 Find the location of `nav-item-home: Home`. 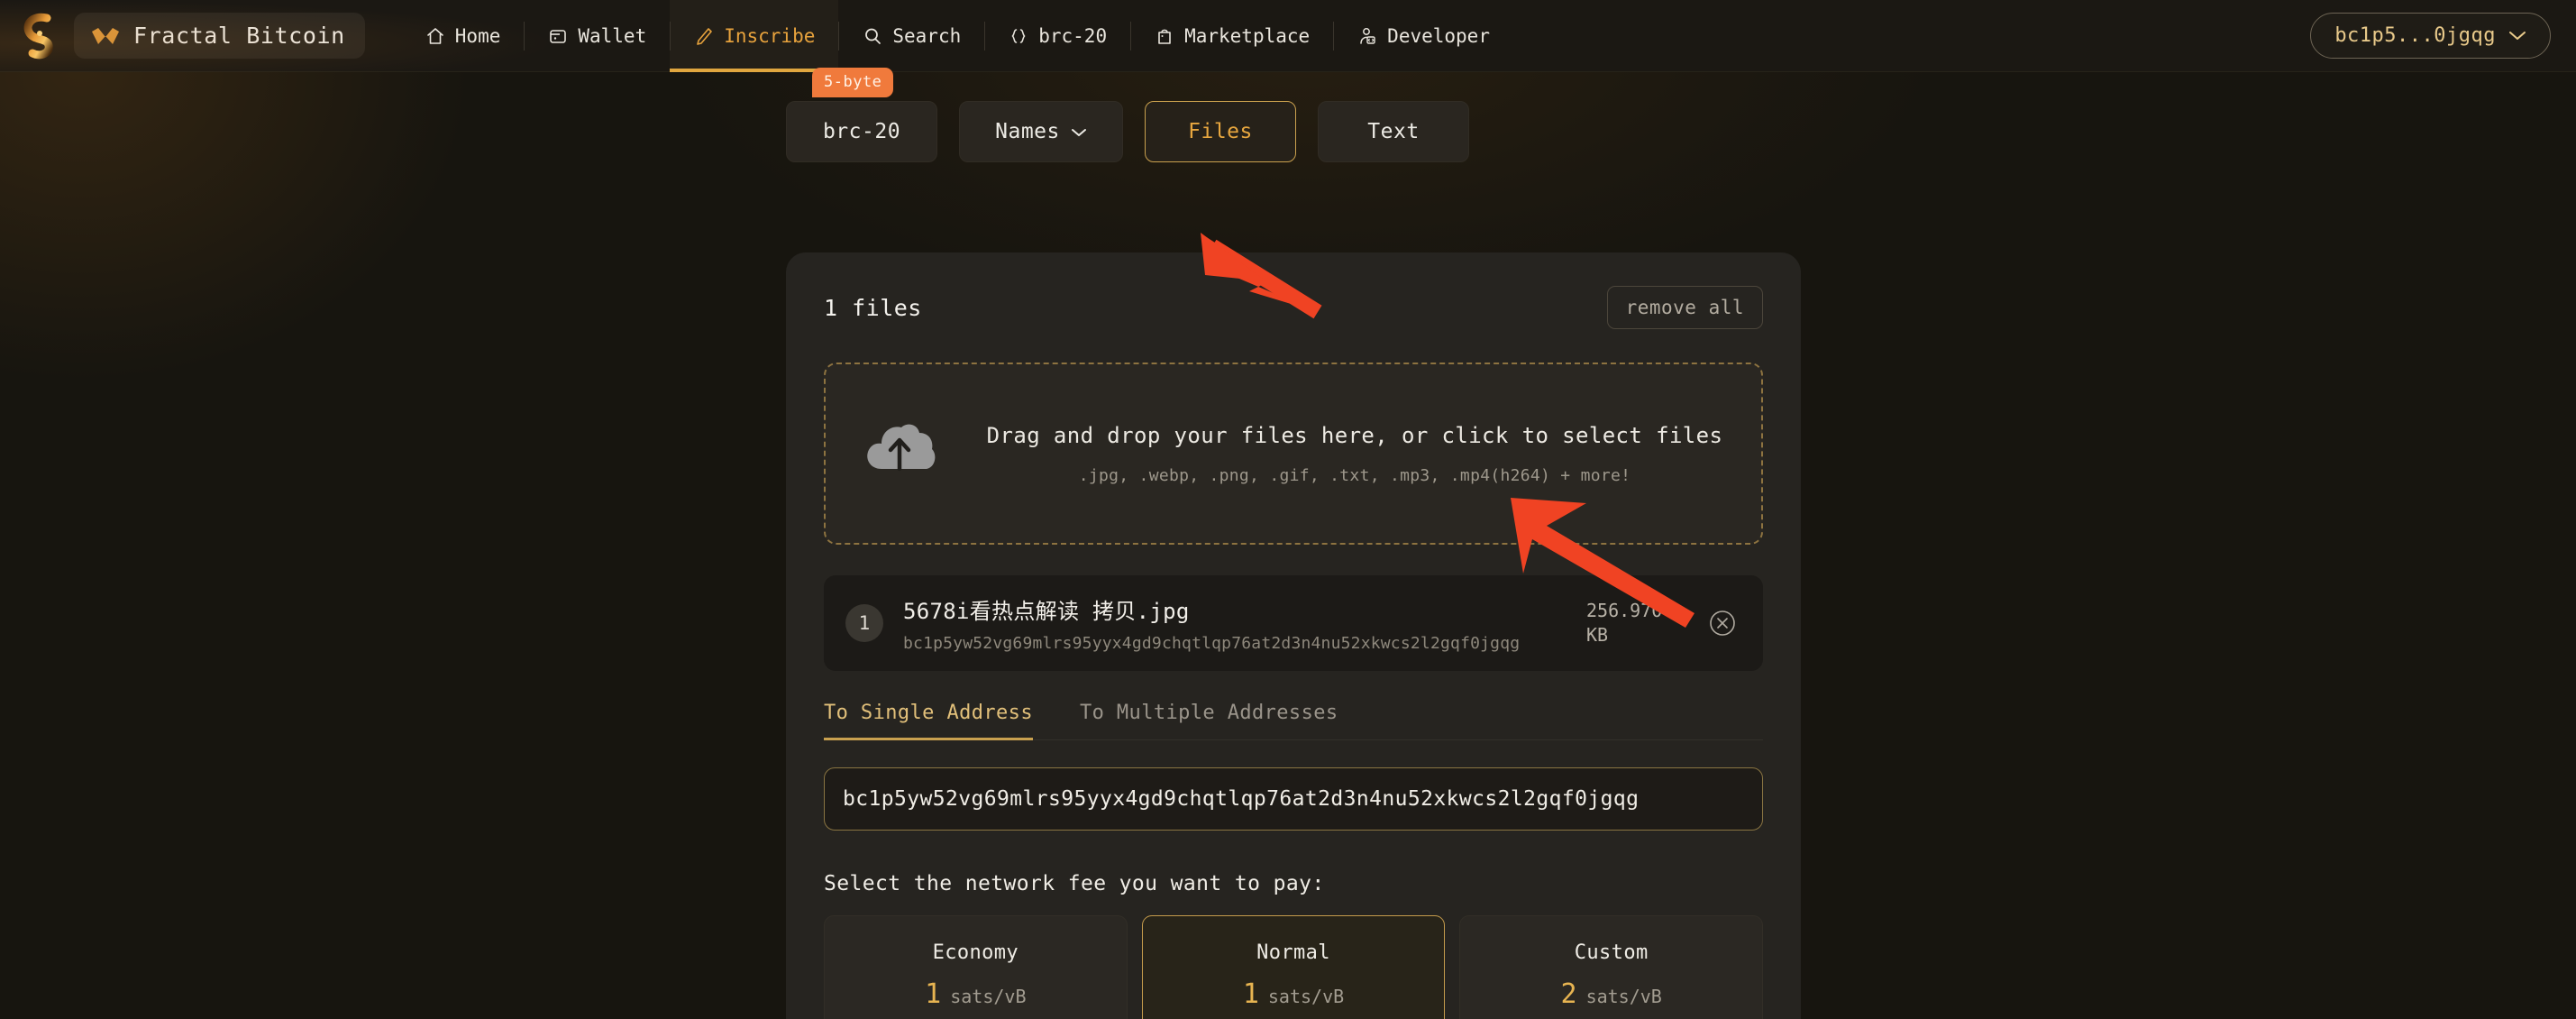

nav-item-home: Home is located at coordinates (463, 36).